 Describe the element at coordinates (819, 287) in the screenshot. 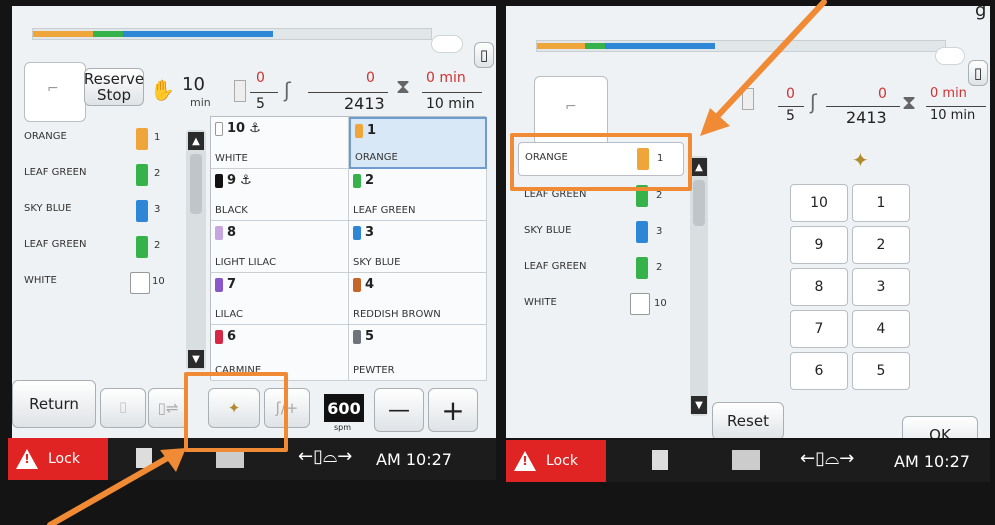

I see `numpad-key: 8` at that location.